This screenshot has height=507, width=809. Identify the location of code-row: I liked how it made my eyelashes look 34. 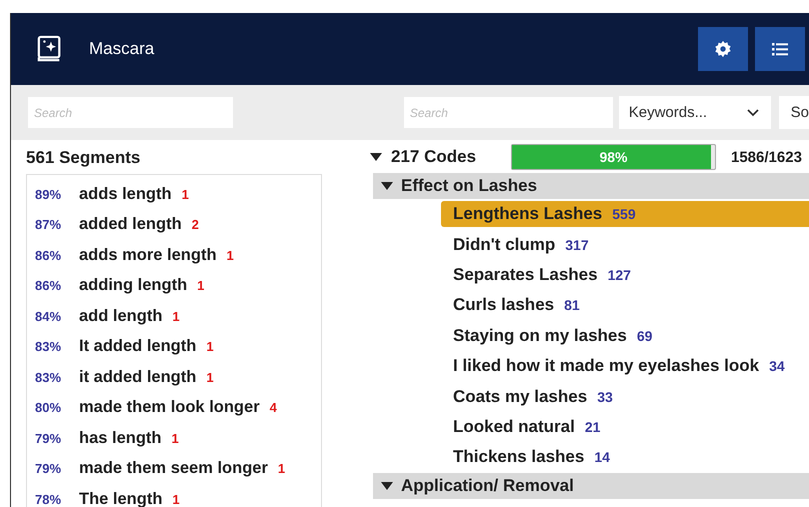
(625, 366).